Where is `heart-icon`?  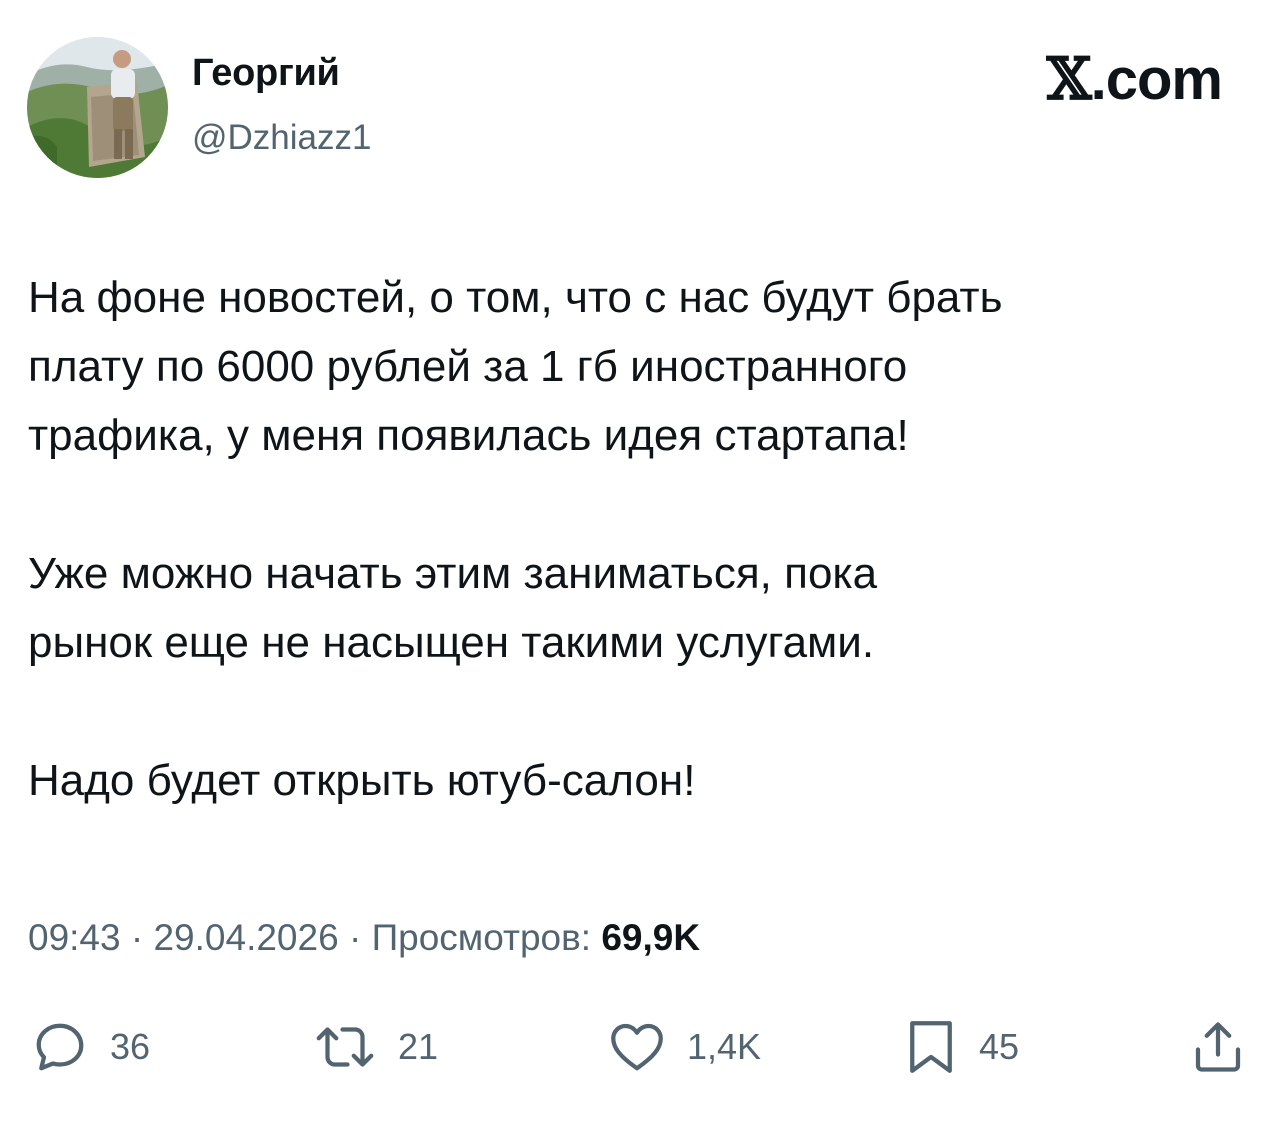 heart-icon is located at coordinates (637, 1047).